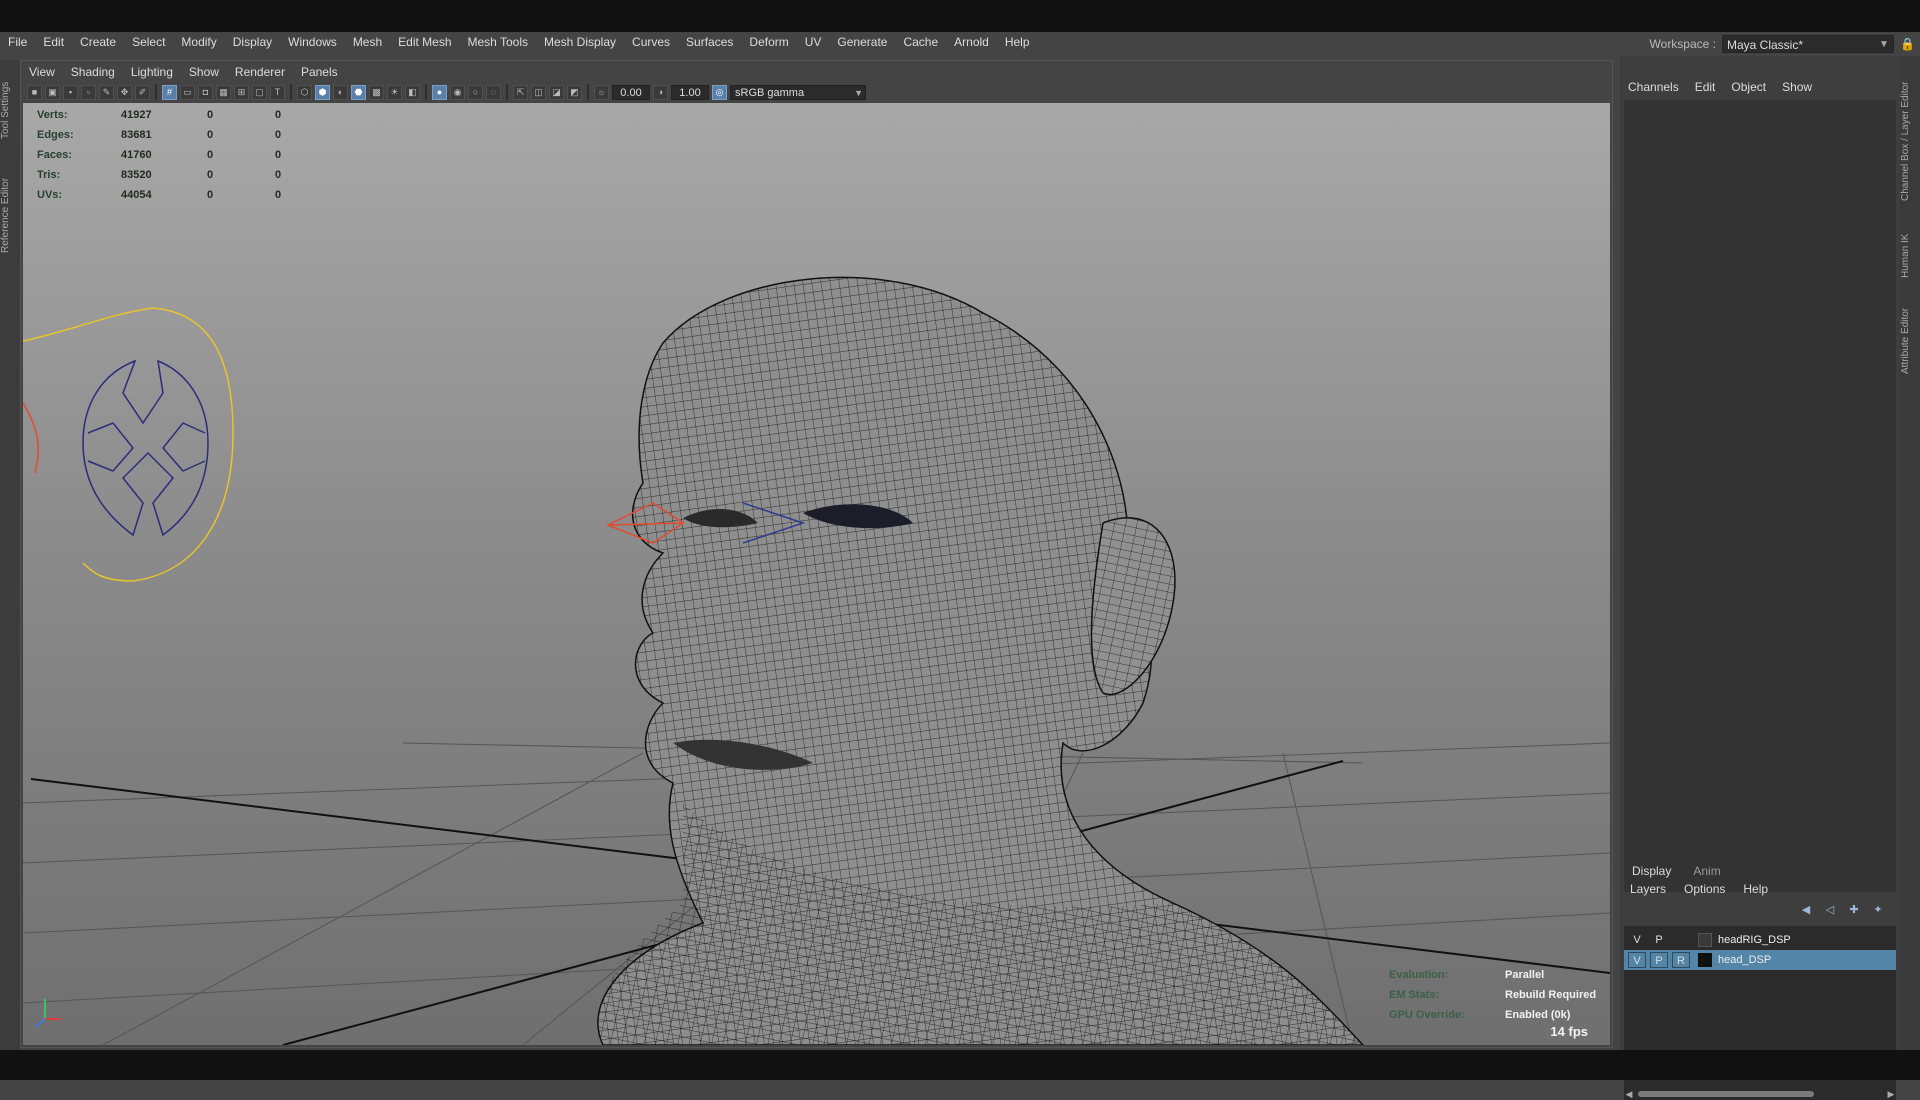  Describe the element at coordinates (1760, 940) in the screenshot. I see `layer-row-headrig: V P headRIG_DSP` at that location.